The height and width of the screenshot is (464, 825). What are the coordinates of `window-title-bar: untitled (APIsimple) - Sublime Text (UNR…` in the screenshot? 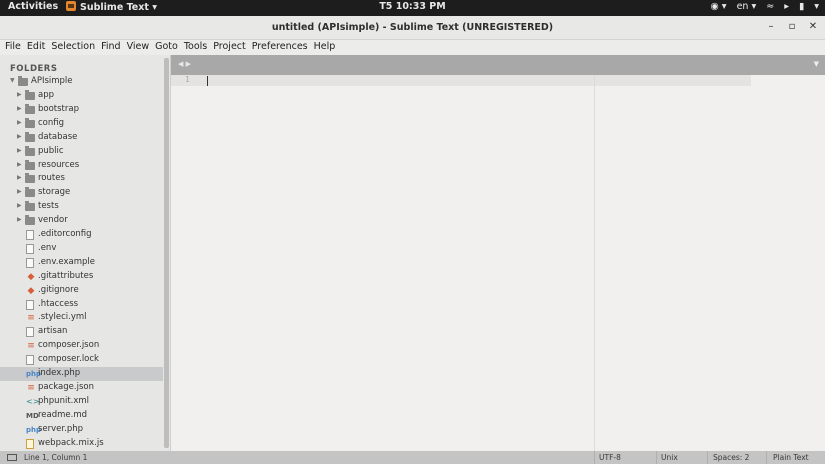 It's located at (412, 28).